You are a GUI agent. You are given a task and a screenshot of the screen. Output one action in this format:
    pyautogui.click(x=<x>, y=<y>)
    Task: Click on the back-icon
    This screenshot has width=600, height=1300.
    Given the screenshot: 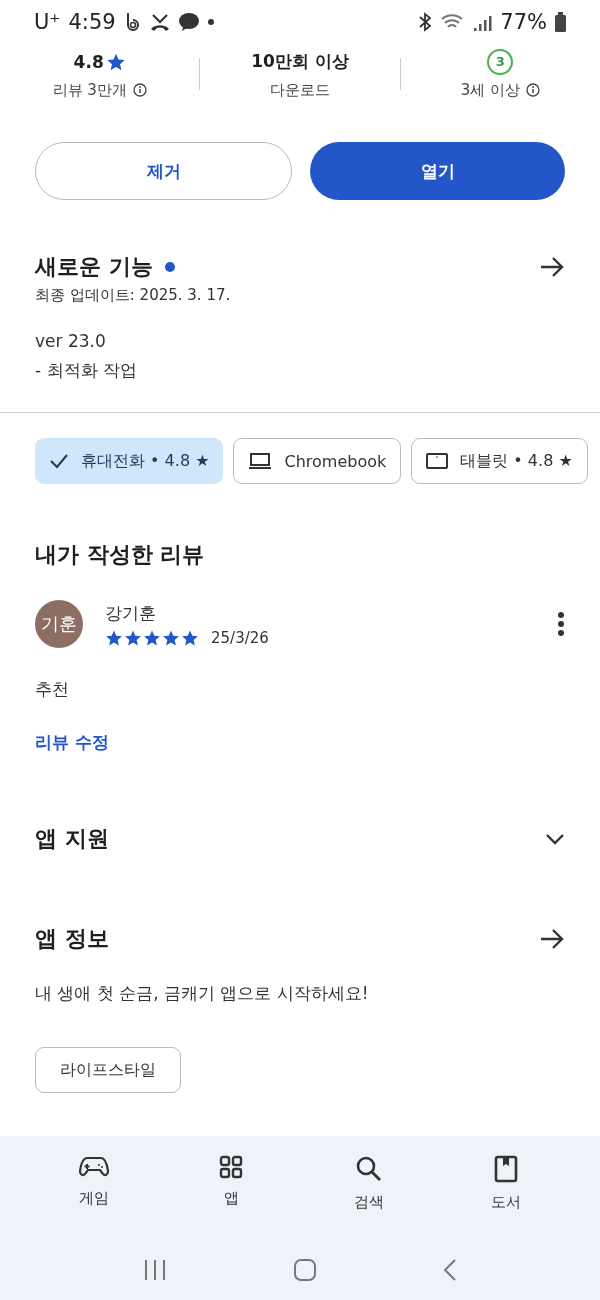 What is the action you would take?
    pyautogui.click(x=450, y=1270)
    